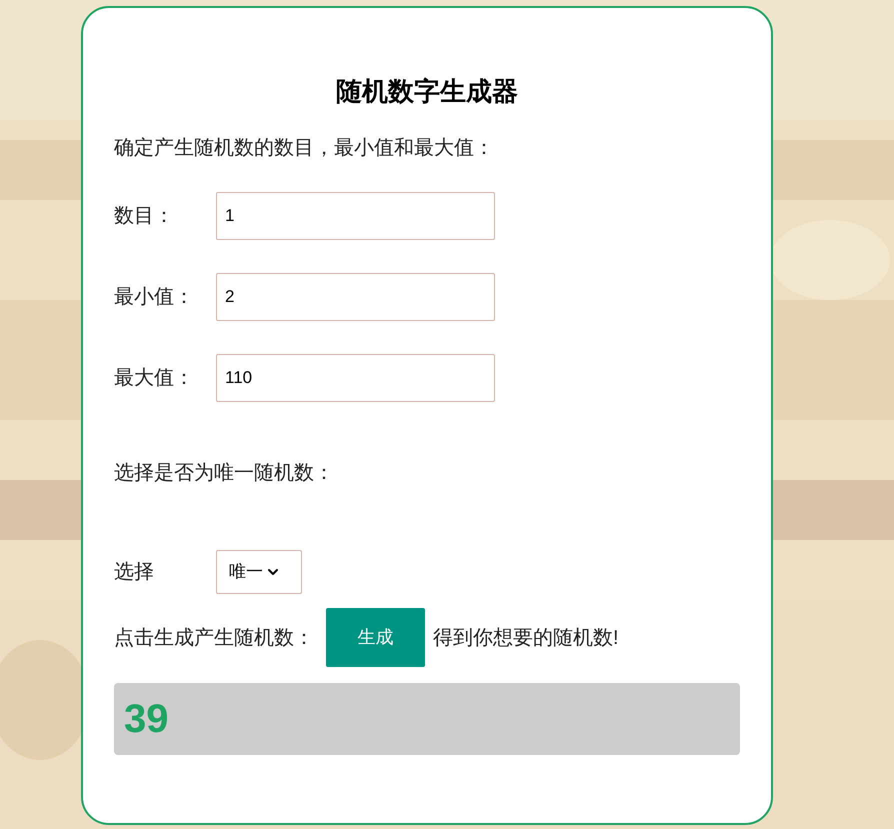 This screenshot has height=829, width=894. Describe the element at coordinates (144, 216) in the screenshot. I see `field-label: 数目：` at that location.